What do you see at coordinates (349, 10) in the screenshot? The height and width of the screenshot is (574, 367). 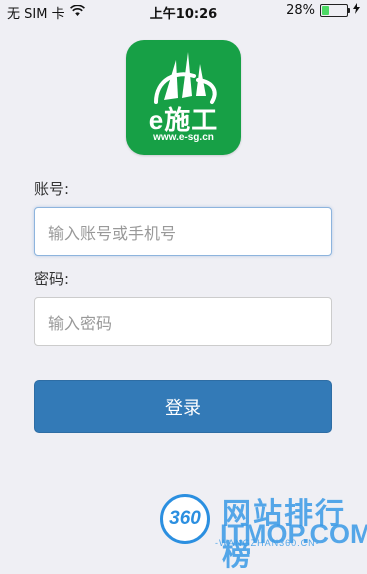 I see `battery-cap` at bounding box center [349, 10].